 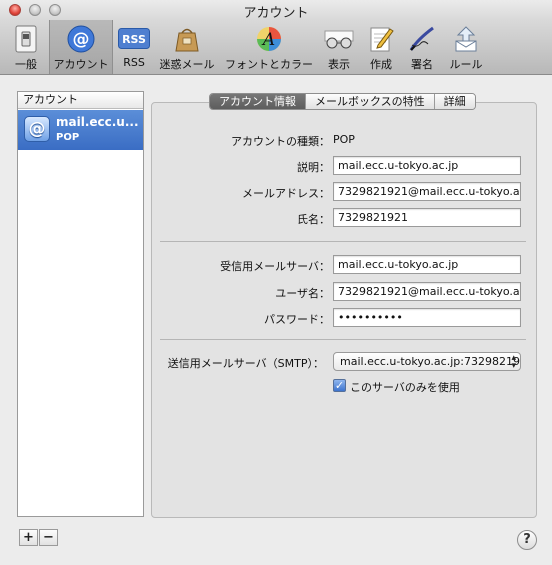 I want to click on title-bar: アカウント, so click(x=276, y=10).